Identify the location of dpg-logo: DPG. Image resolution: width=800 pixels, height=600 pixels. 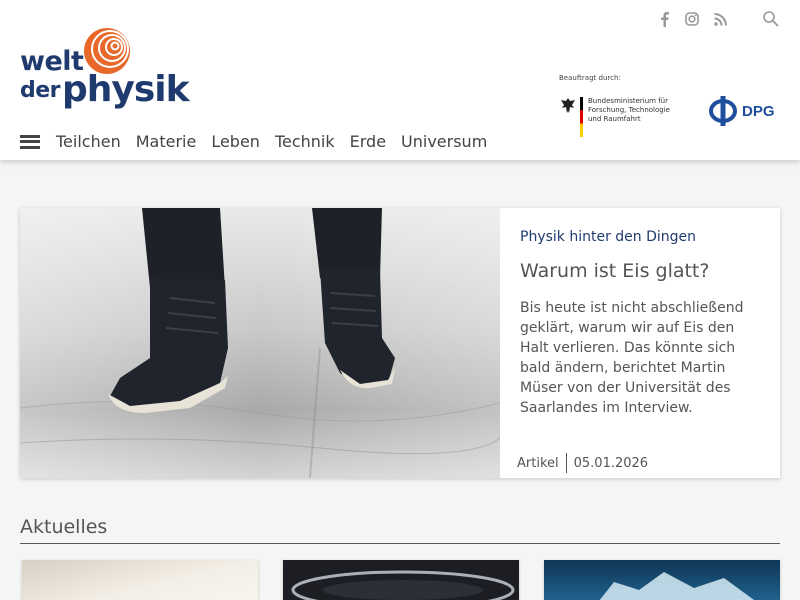
(741, 111).